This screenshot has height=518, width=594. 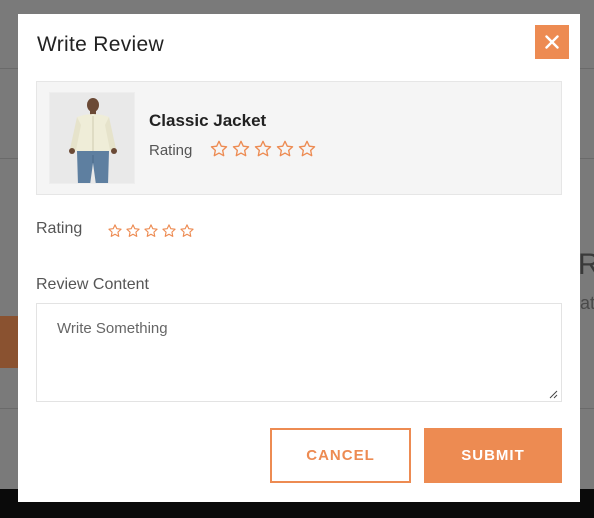 What do you see at coordinates (208, 120) in the screenshot?
I see `product-name: Classic Jacket` at bounding box center [208, 120].